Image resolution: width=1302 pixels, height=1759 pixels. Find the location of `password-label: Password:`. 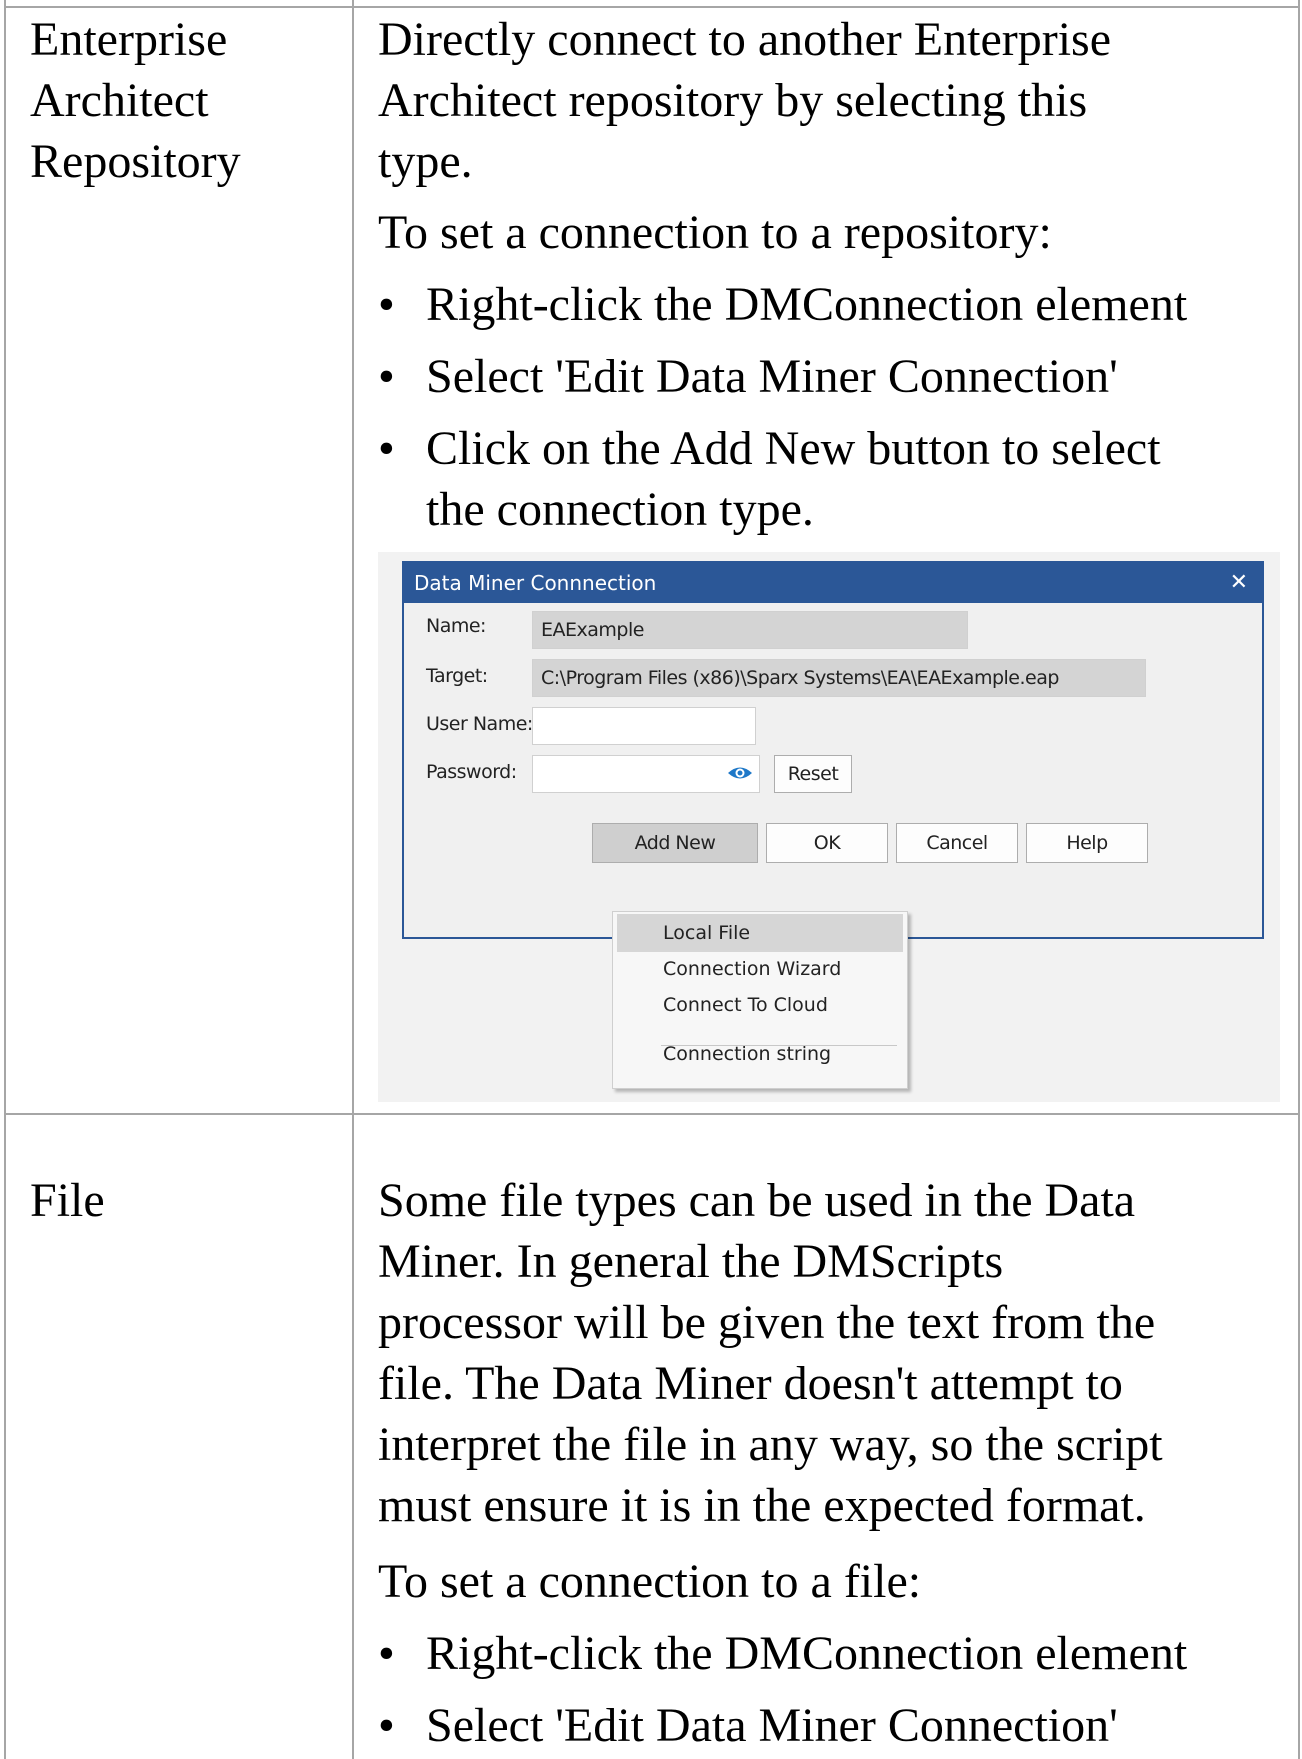

password-label: Password: is located at coordinates (471, 772).